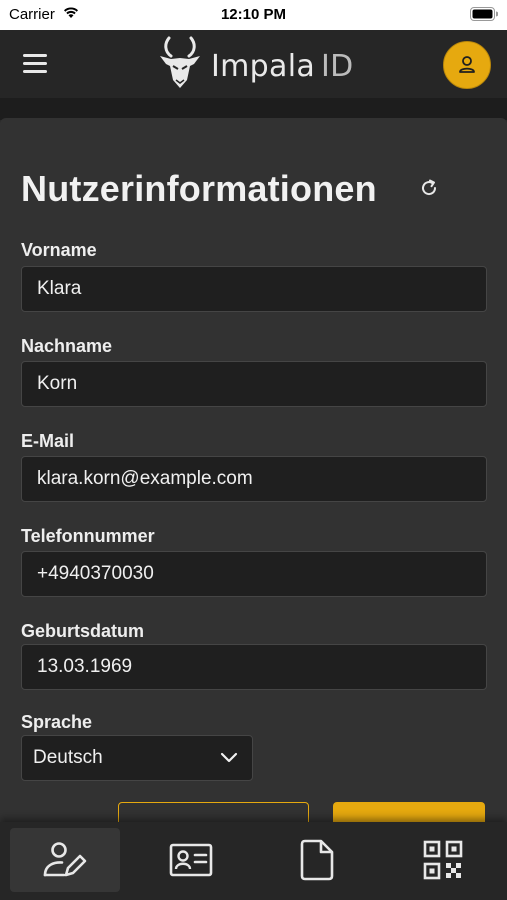  What do you see at coordinates (254, 667) in the screenshot?
I see `birthdate-input: 13.03.1969` at bounding box center [254, 667].